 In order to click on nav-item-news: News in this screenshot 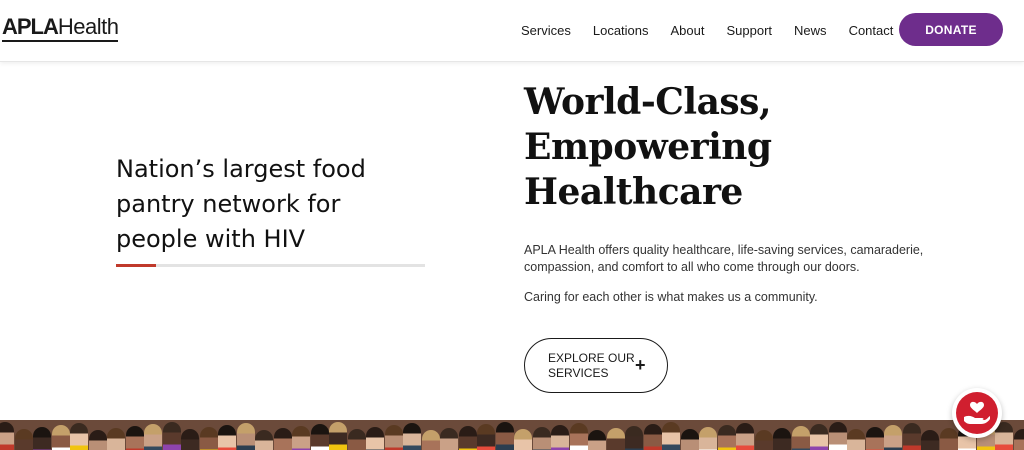, I will do `click(810, 30)`.